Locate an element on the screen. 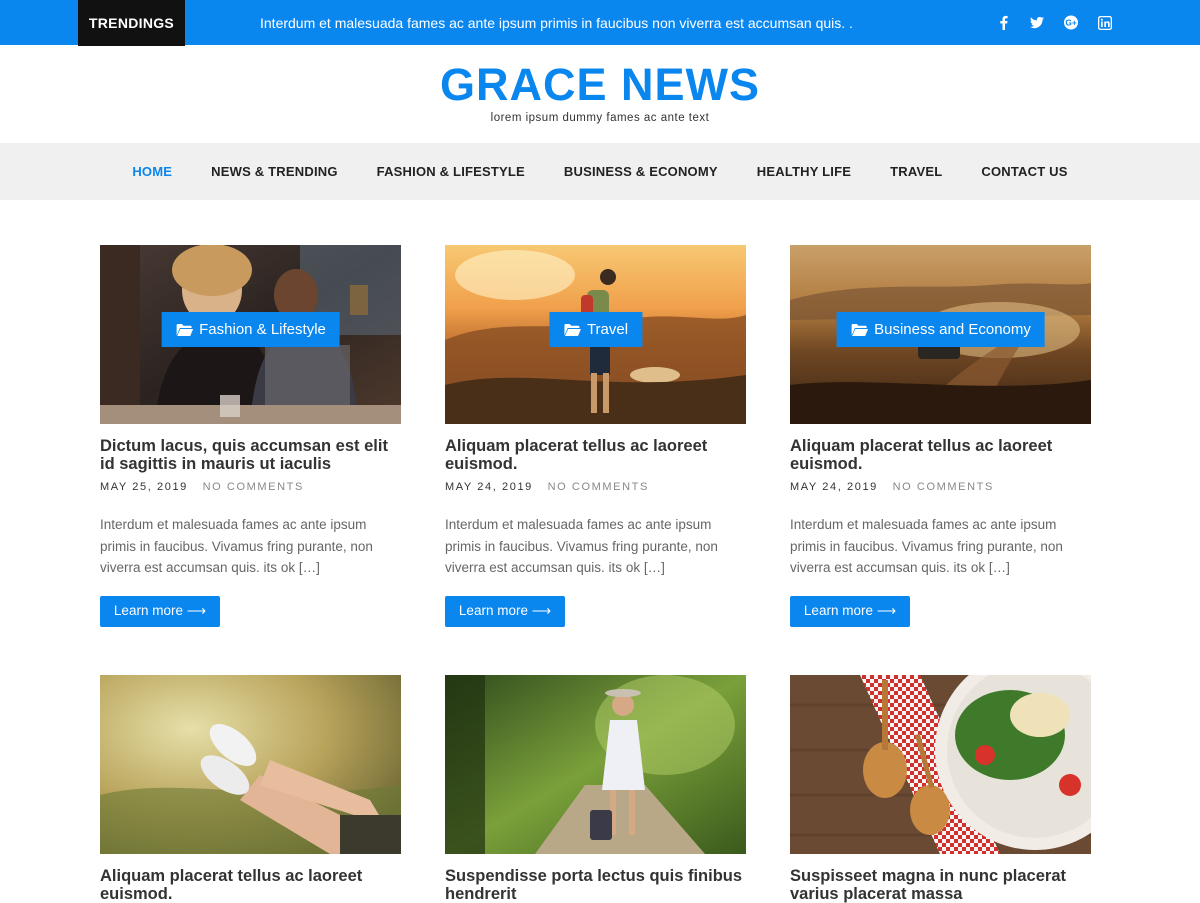 The height and width of the screenshot is (903, 1200). category-badge: Fashion & Lifestyle is located at coordinates (250, 329).